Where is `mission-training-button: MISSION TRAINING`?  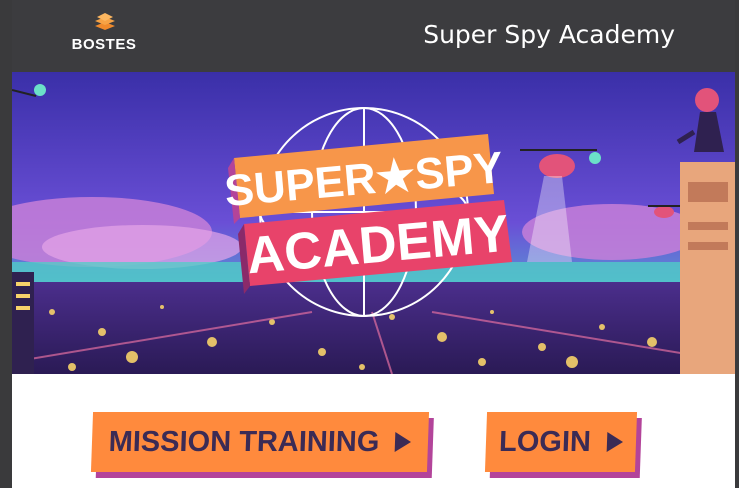 mission-training-button: MISSION TRAINING is located at coordinates (260, 442).